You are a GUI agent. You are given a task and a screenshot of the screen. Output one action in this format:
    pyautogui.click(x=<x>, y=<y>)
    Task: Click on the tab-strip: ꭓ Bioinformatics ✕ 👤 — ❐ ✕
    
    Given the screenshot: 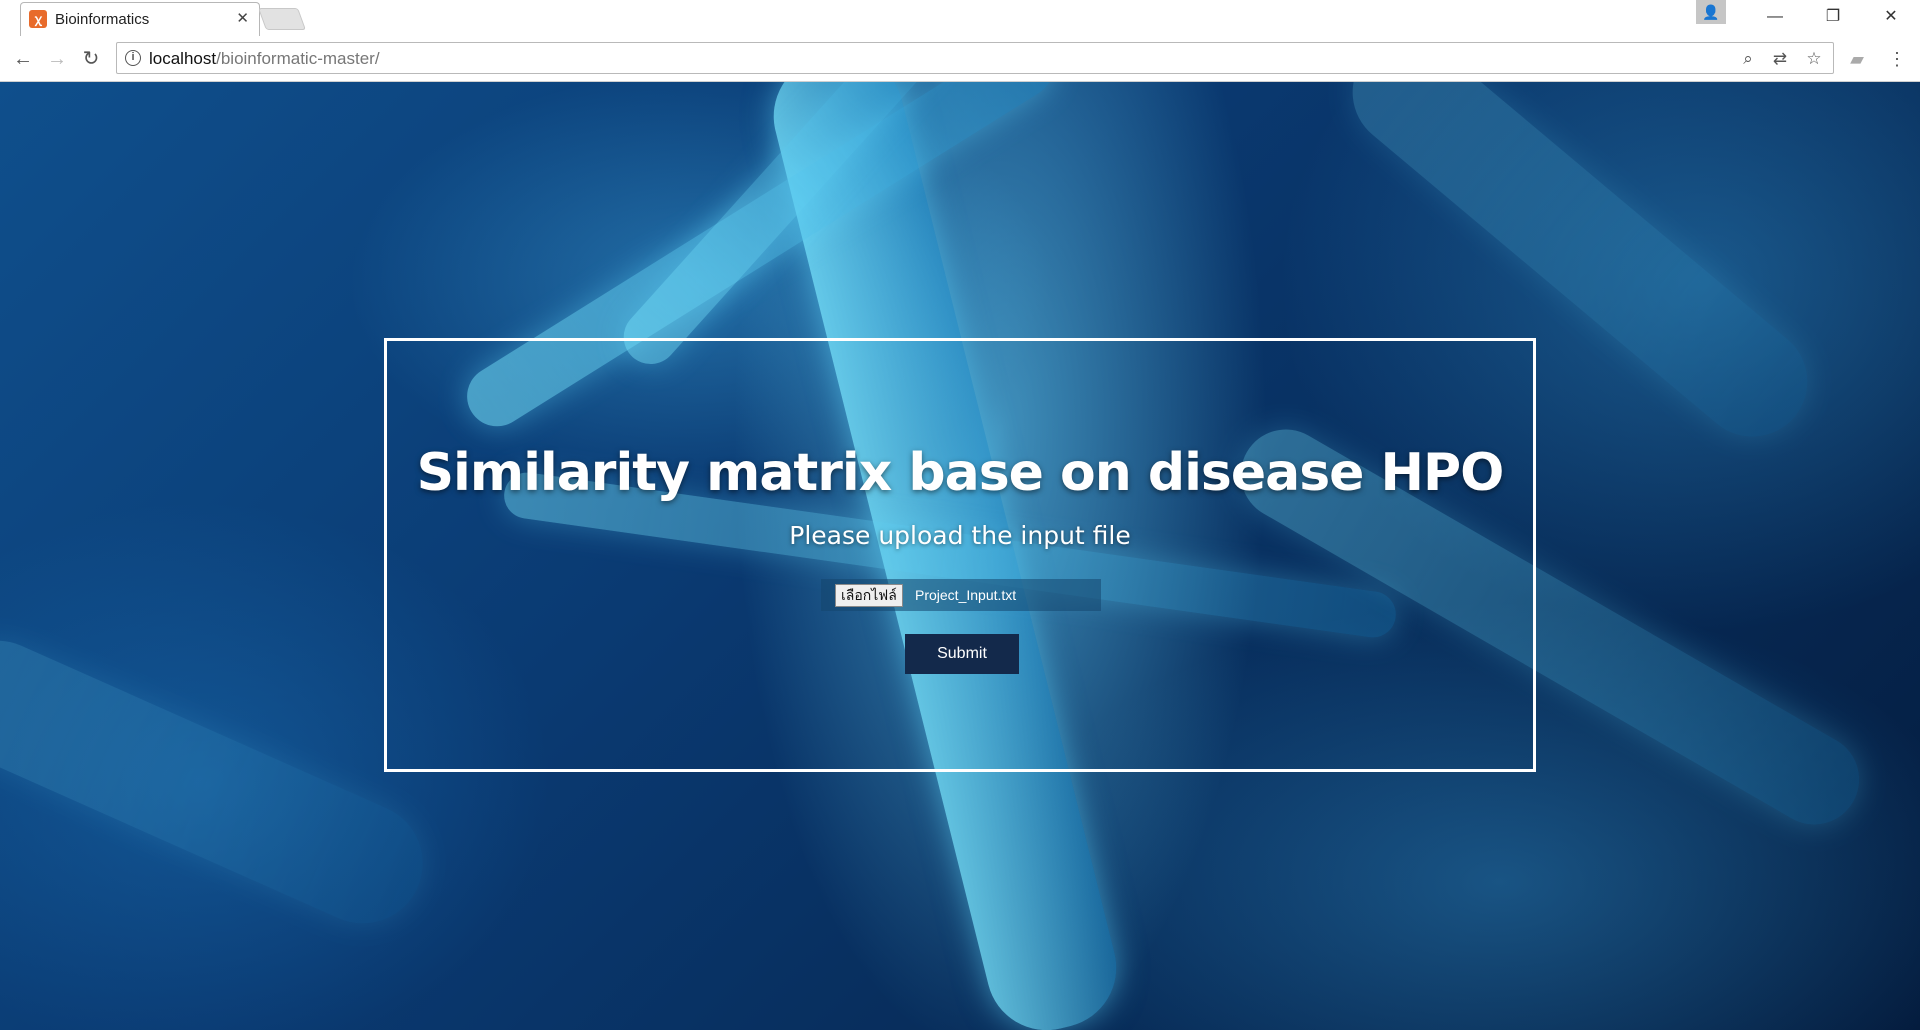 What is the action you would take?
    pyautogui.click(x=960, y=18)
    